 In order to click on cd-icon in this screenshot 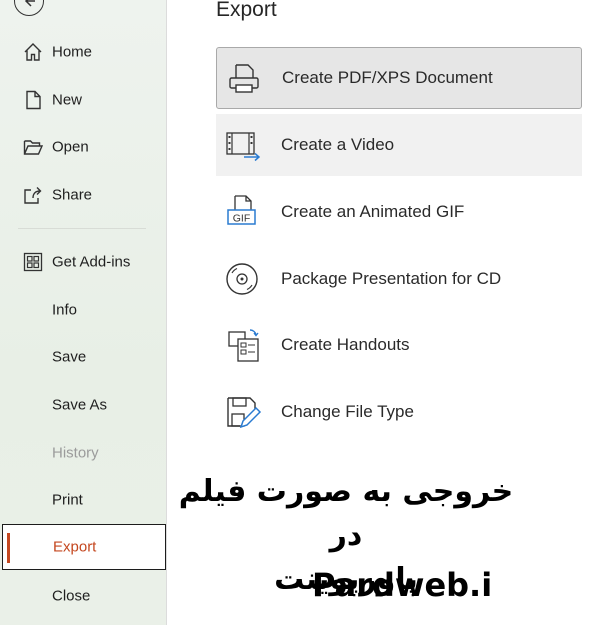, I will do `click(242, 279)`.